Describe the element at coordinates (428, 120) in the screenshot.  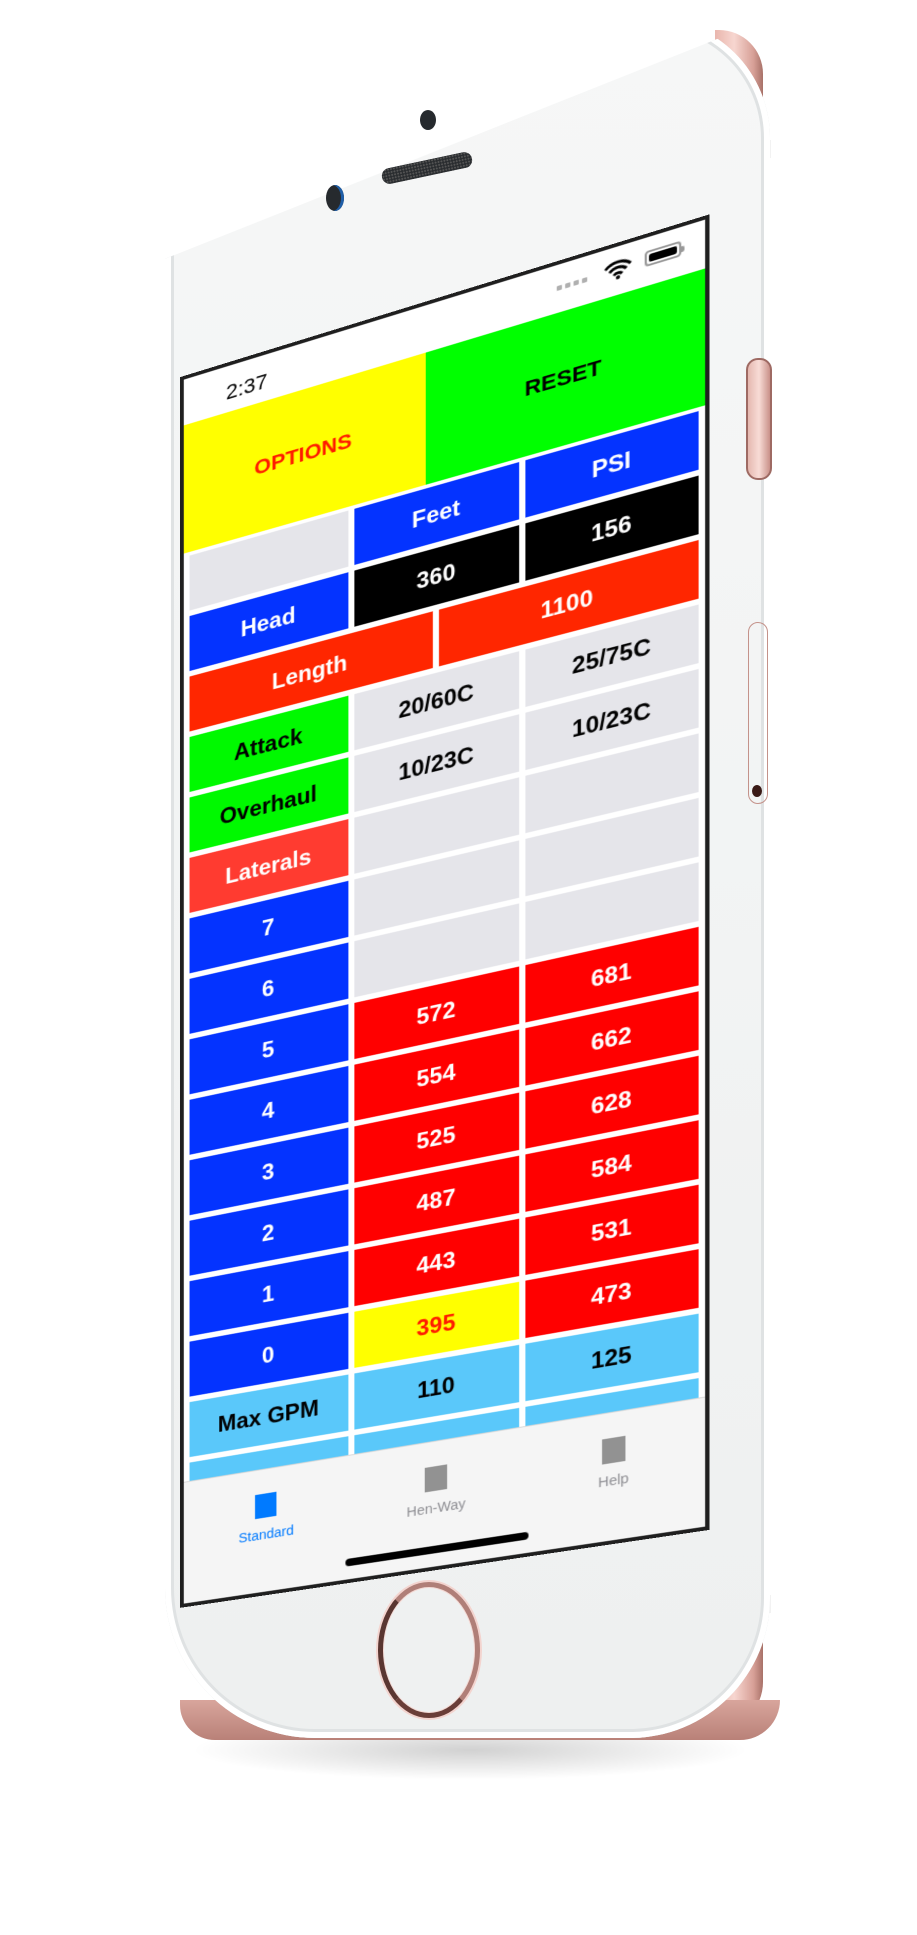
I see `front-camera-icon` at that location.